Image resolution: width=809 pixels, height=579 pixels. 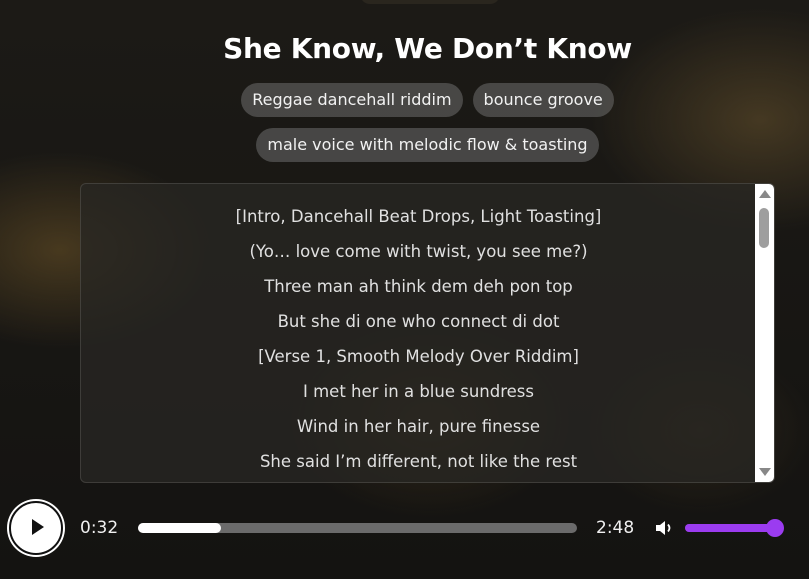 I want to click on scrollbar-thumb, so click(x=764, y=228).